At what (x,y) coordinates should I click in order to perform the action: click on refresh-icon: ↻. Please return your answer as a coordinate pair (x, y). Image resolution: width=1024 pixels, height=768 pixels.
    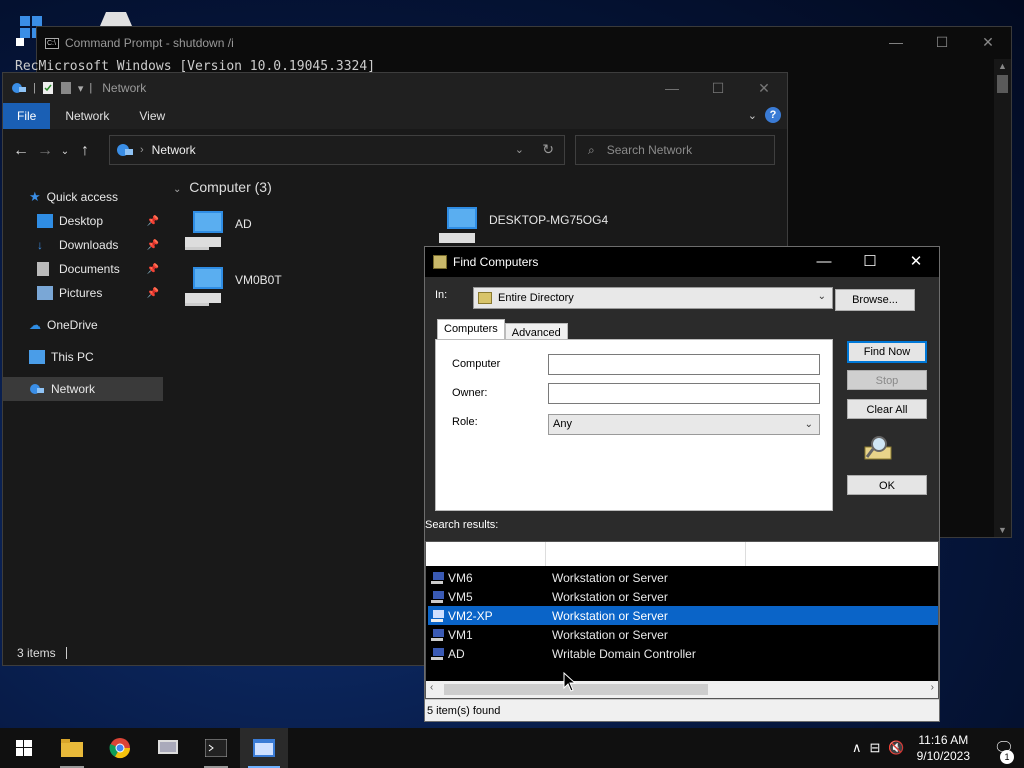
    Looking at the image, I should click on (548, 149).